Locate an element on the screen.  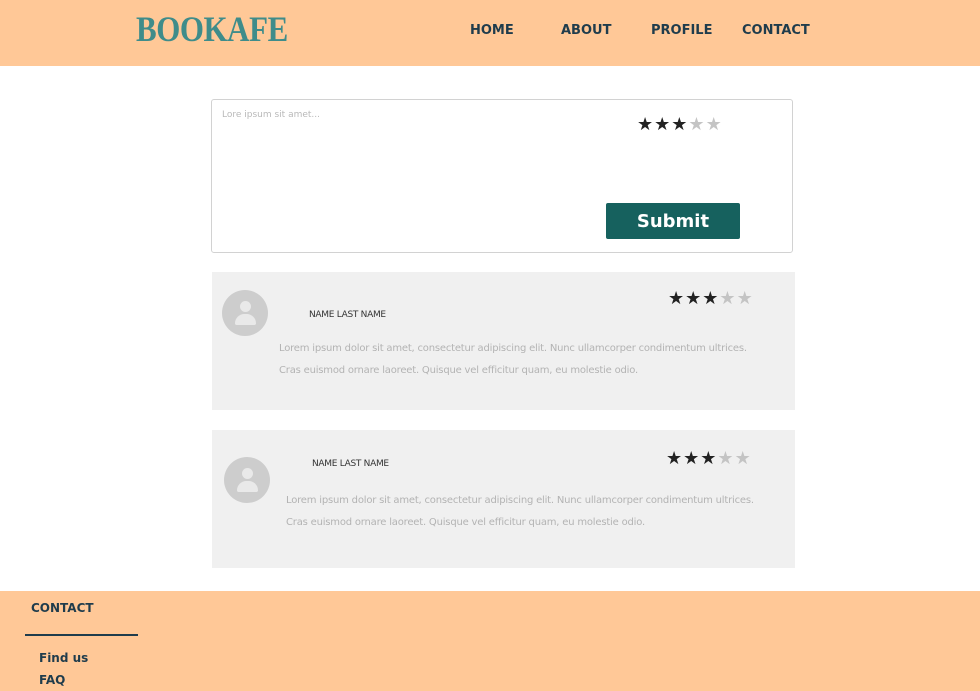
nav-home: HOME is located at coordinates (492, 30).